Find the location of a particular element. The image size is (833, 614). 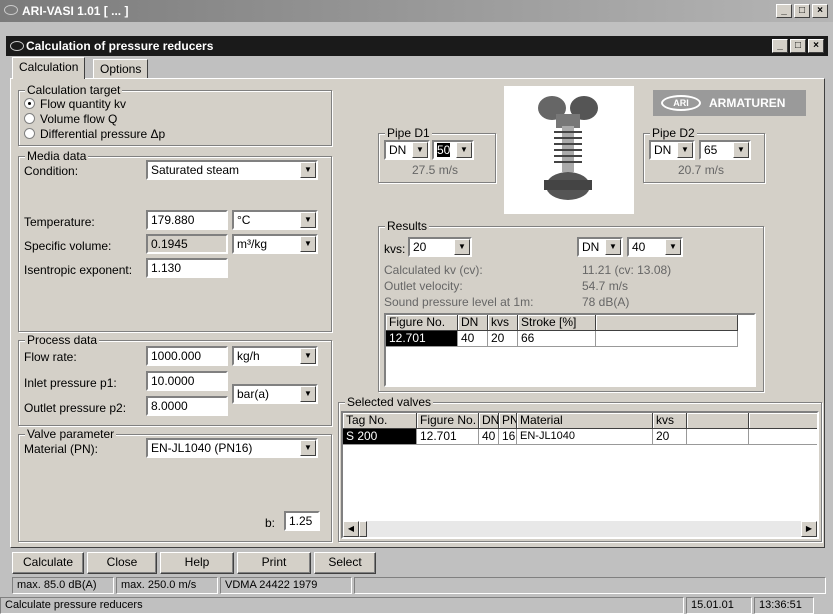

sound-level-label: Sound pressure level at 1m: is located at coordinates (459, 302).